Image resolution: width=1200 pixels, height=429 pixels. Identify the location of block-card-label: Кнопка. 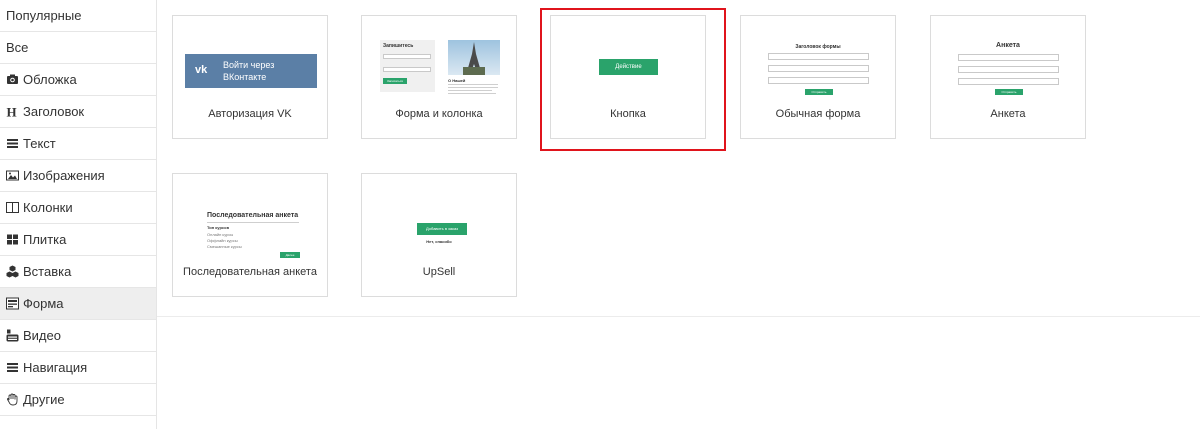
(628, 114).